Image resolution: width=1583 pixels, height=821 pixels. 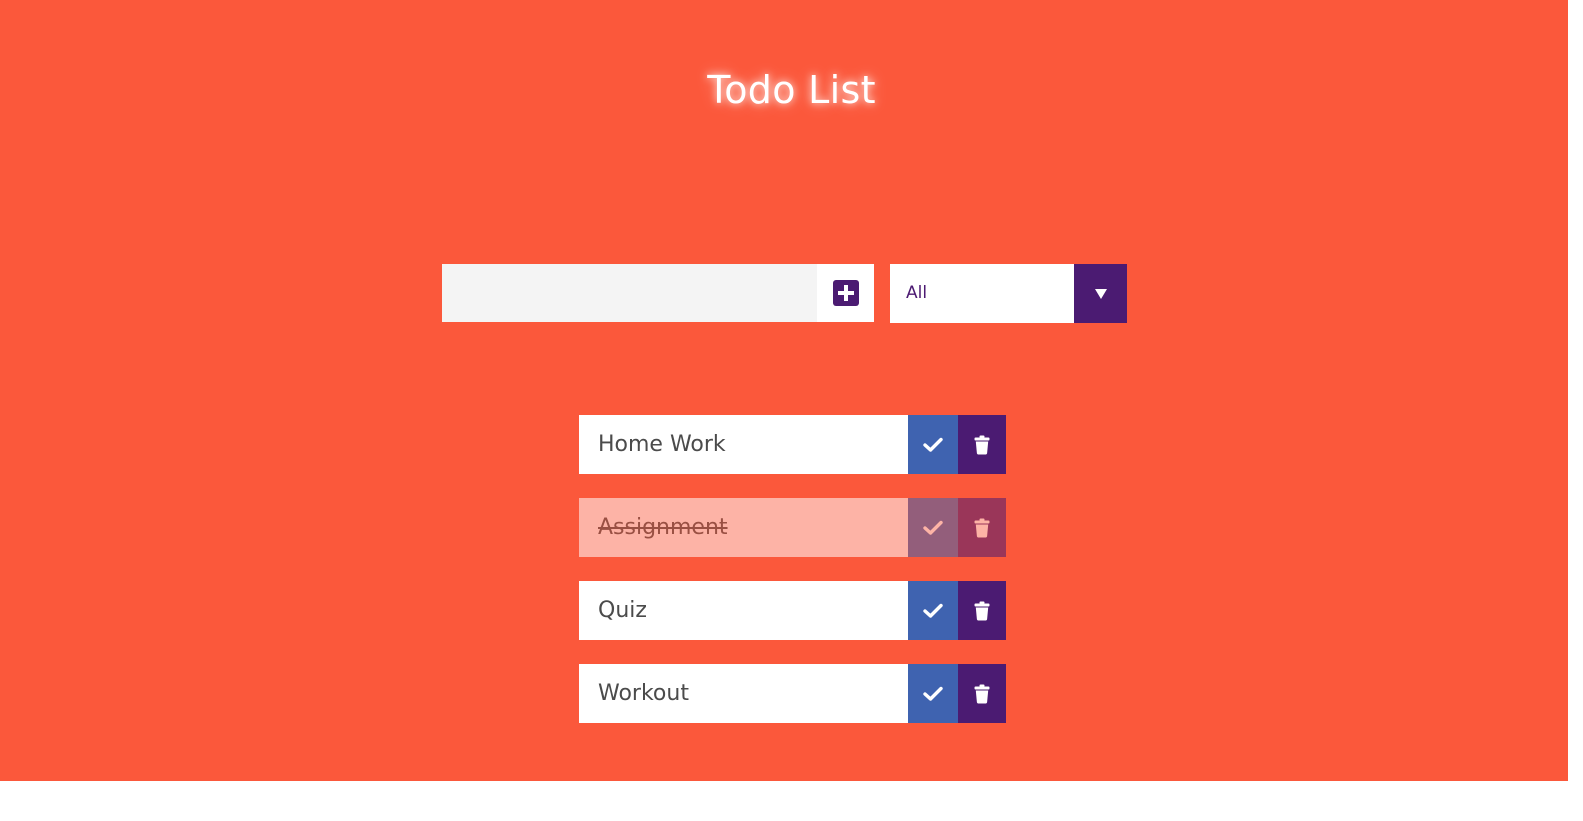 I want to click on todo-text: Home Work, so click(x=662, y=444).